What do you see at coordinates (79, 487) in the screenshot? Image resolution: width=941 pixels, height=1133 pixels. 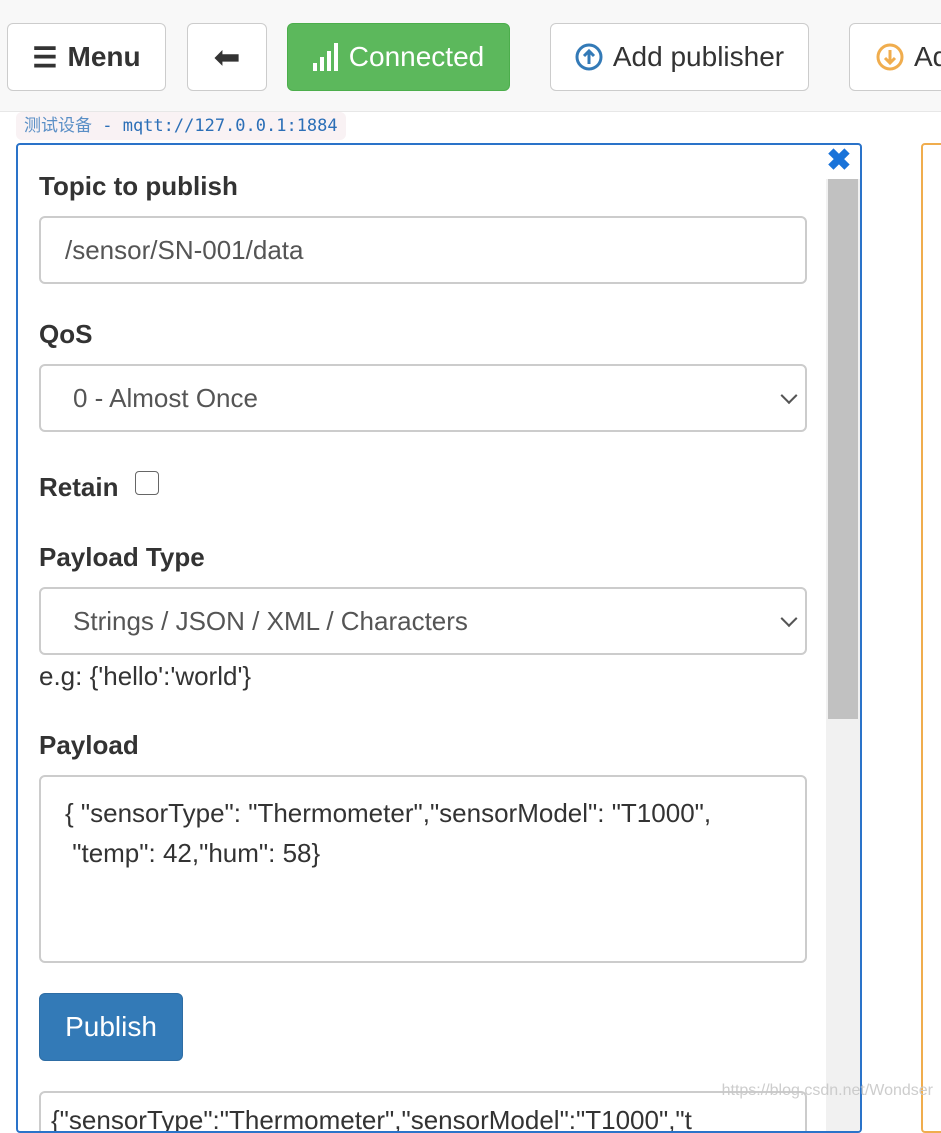 I see `retain-label: Retain` at bounding box center [79, 487].